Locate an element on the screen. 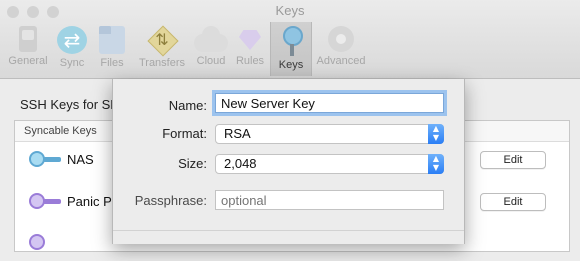  key-name: NAS is located at coordinates (80, 159).